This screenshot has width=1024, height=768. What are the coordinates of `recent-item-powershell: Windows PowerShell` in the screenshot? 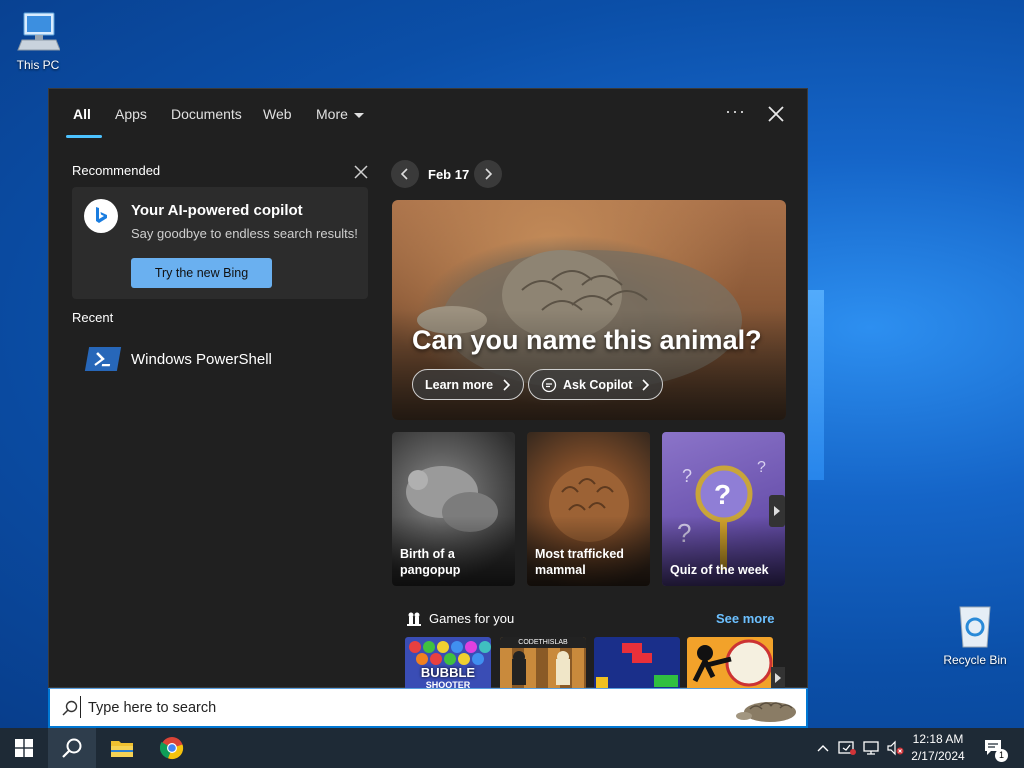 It's located at (178, 359).